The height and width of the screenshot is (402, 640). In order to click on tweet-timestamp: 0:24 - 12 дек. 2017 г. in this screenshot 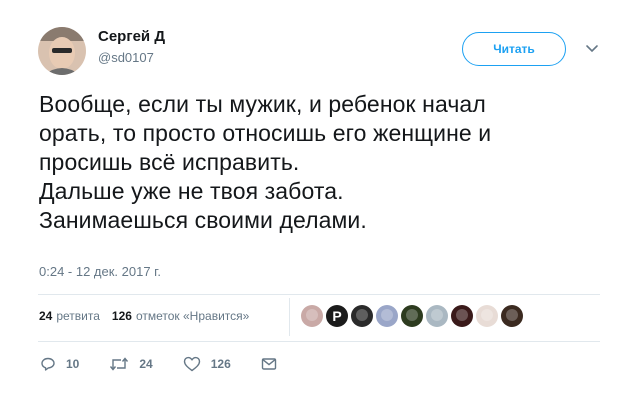, I will do `click(100, 271)`.